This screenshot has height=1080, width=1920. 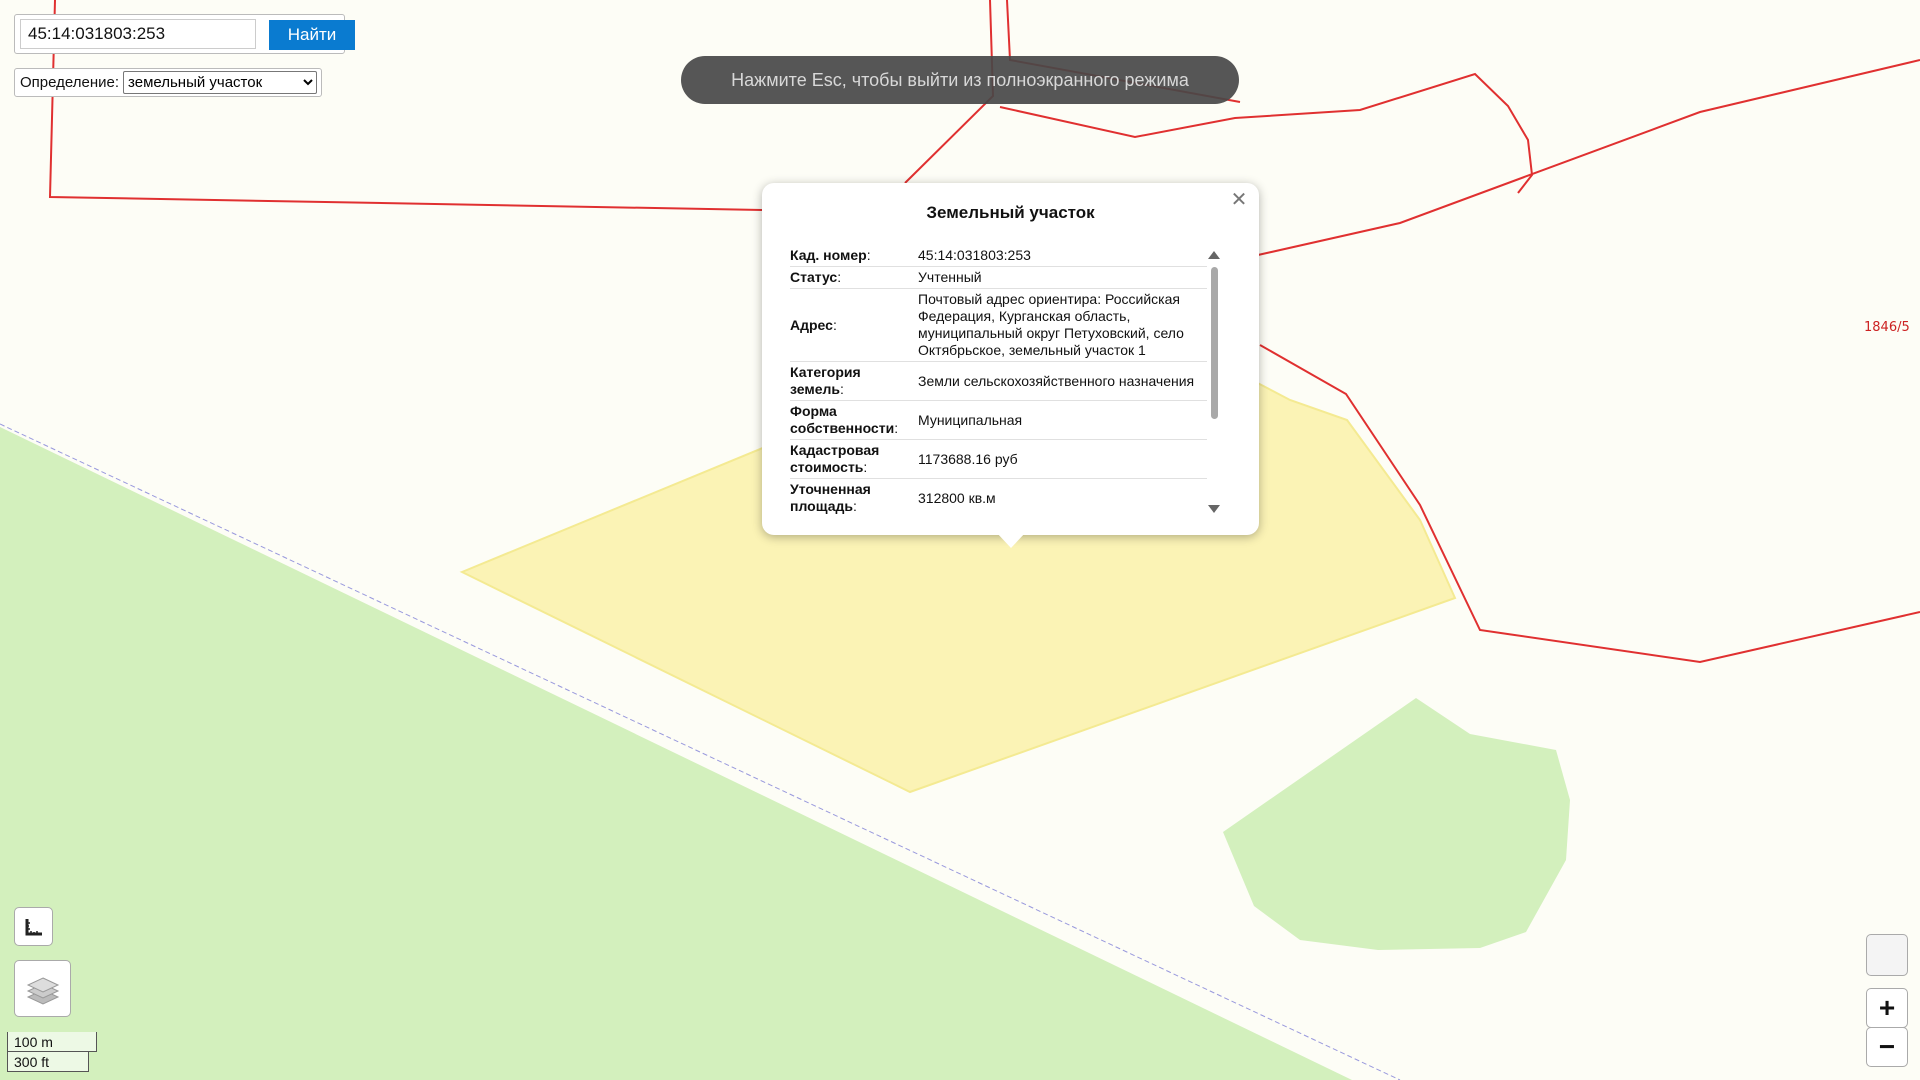 What do you see at coordinates (1062, 256) in the screenshot?
I see `info-value: 45:14:031803:253` at bounding box center [1062, 256].